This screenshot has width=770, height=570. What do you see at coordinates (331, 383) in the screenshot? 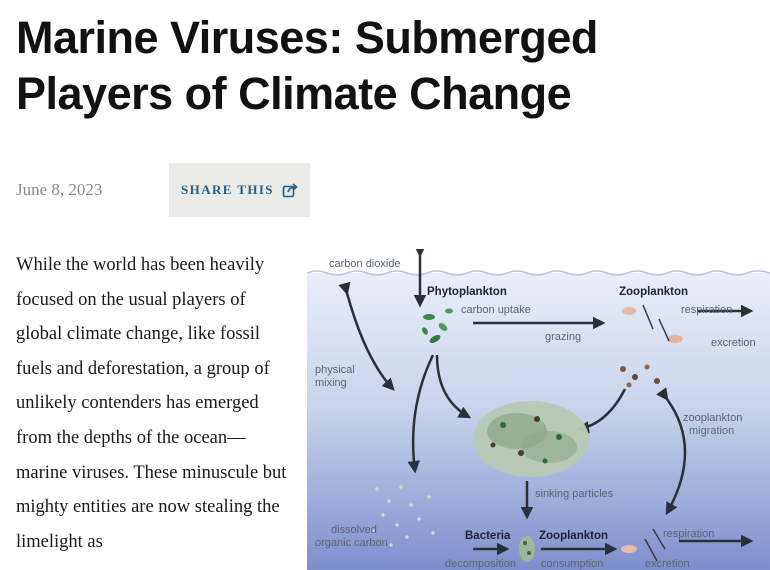
I see `label-mixing: mixing` at bounding box center [331, 383].